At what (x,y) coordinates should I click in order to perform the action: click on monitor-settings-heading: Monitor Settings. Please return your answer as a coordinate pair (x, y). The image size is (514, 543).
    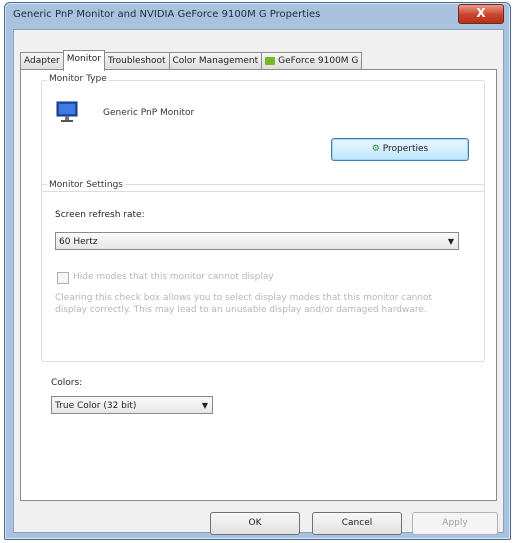
    Looking at the image, I should click on (86, 185).